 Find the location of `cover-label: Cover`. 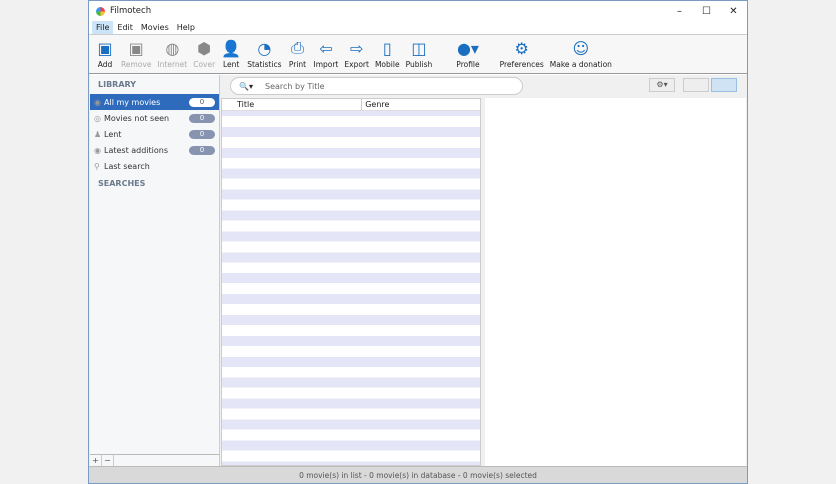

cover-label: Cover is located at coordinates (204, 64).